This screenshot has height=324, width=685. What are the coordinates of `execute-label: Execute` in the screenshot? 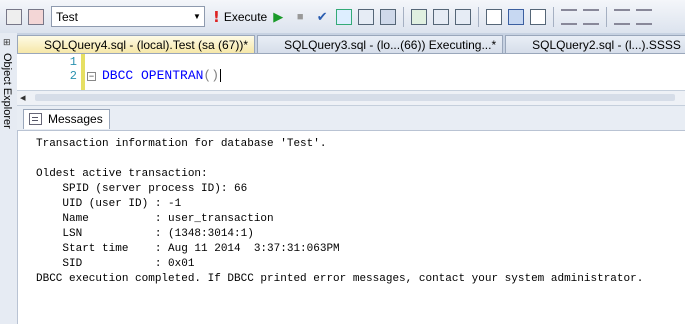 It's located at (245, 16).